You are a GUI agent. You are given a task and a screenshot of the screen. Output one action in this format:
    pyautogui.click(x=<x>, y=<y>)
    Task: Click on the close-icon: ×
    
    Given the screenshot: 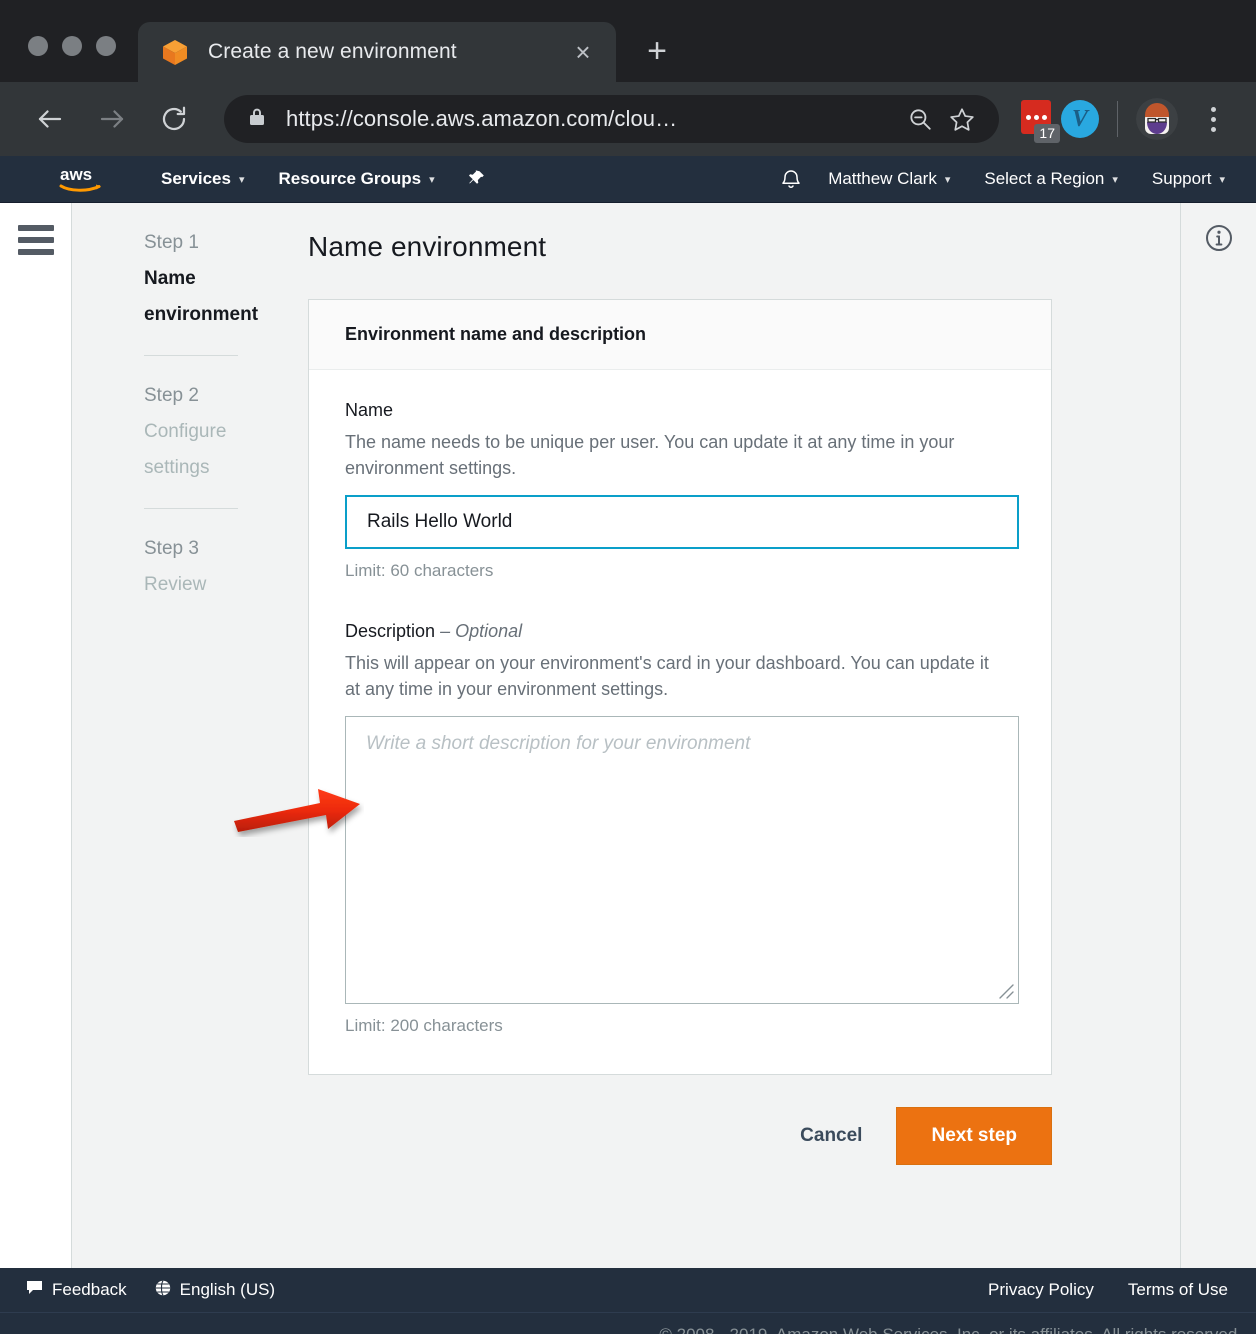 What is the action you would take?
    pyautogui.click(x=583, y=52)
    